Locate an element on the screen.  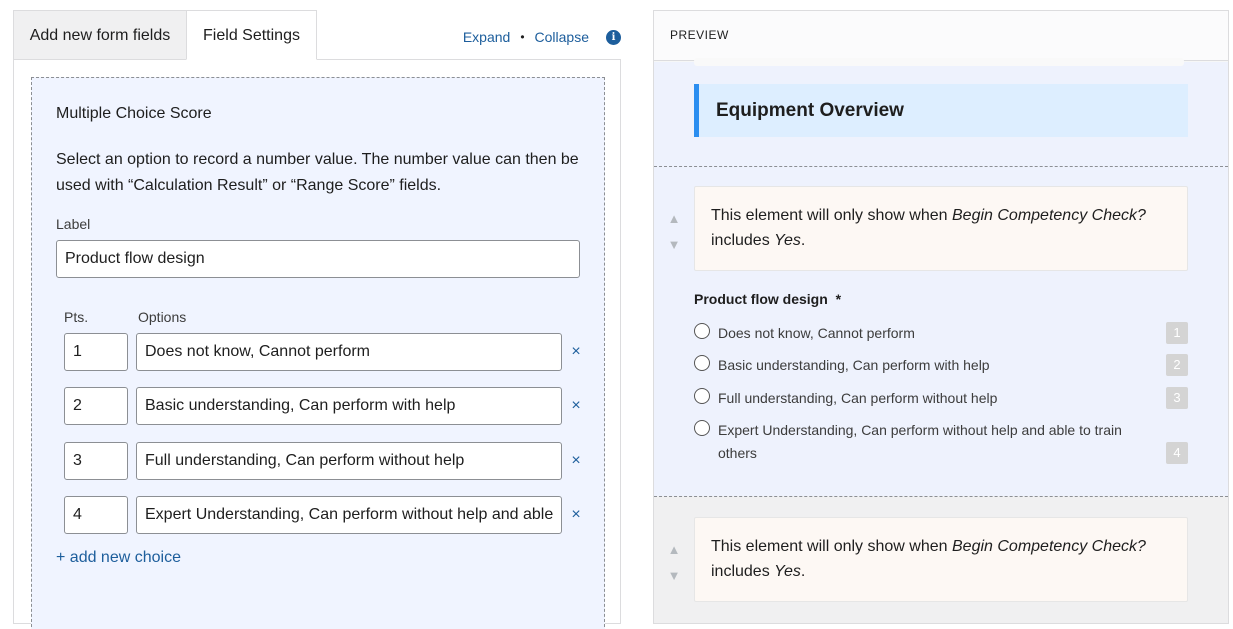
choice-points-input: 3 is located at coordinates (96, 461).